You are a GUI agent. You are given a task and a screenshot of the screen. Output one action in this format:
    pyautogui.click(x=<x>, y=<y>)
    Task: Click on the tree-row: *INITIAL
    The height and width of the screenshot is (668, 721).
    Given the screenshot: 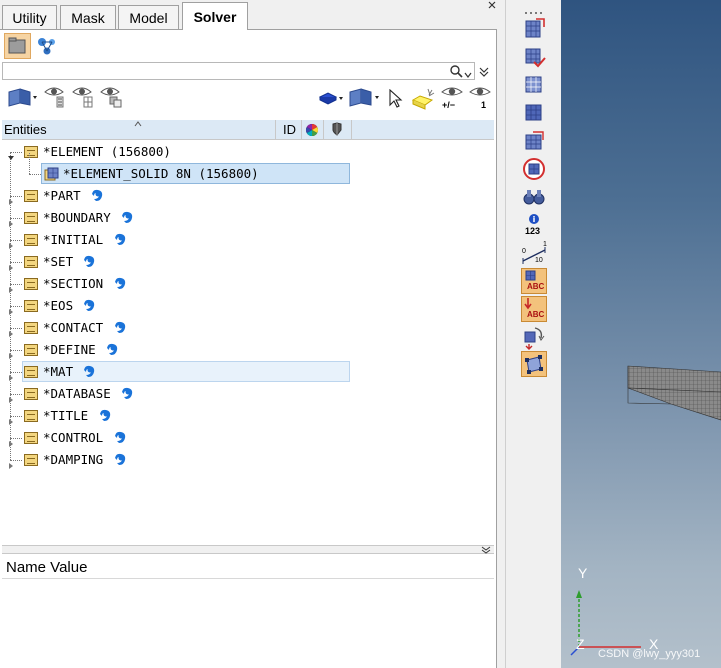 What is the action you would take?
    pyautogui.click(x=247, y=240)
    